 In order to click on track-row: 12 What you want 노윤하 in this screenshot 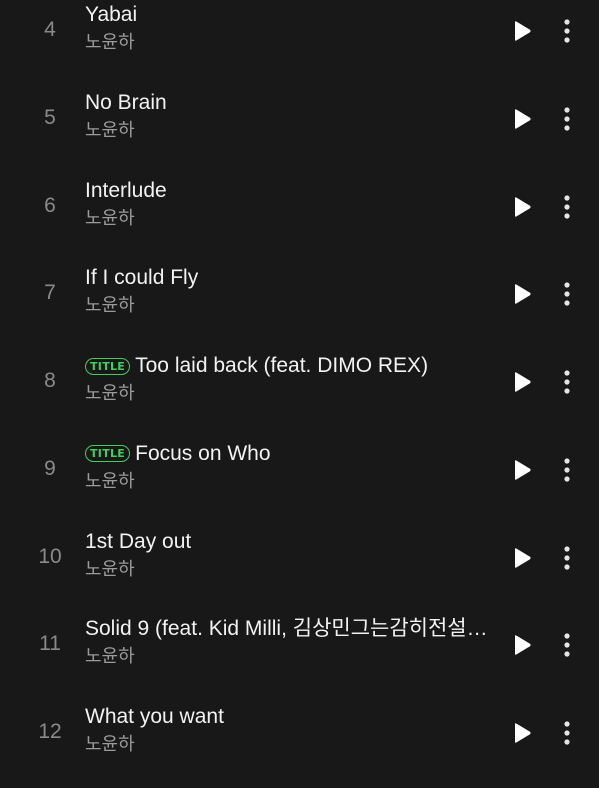, I will do `click(299, 732)`.